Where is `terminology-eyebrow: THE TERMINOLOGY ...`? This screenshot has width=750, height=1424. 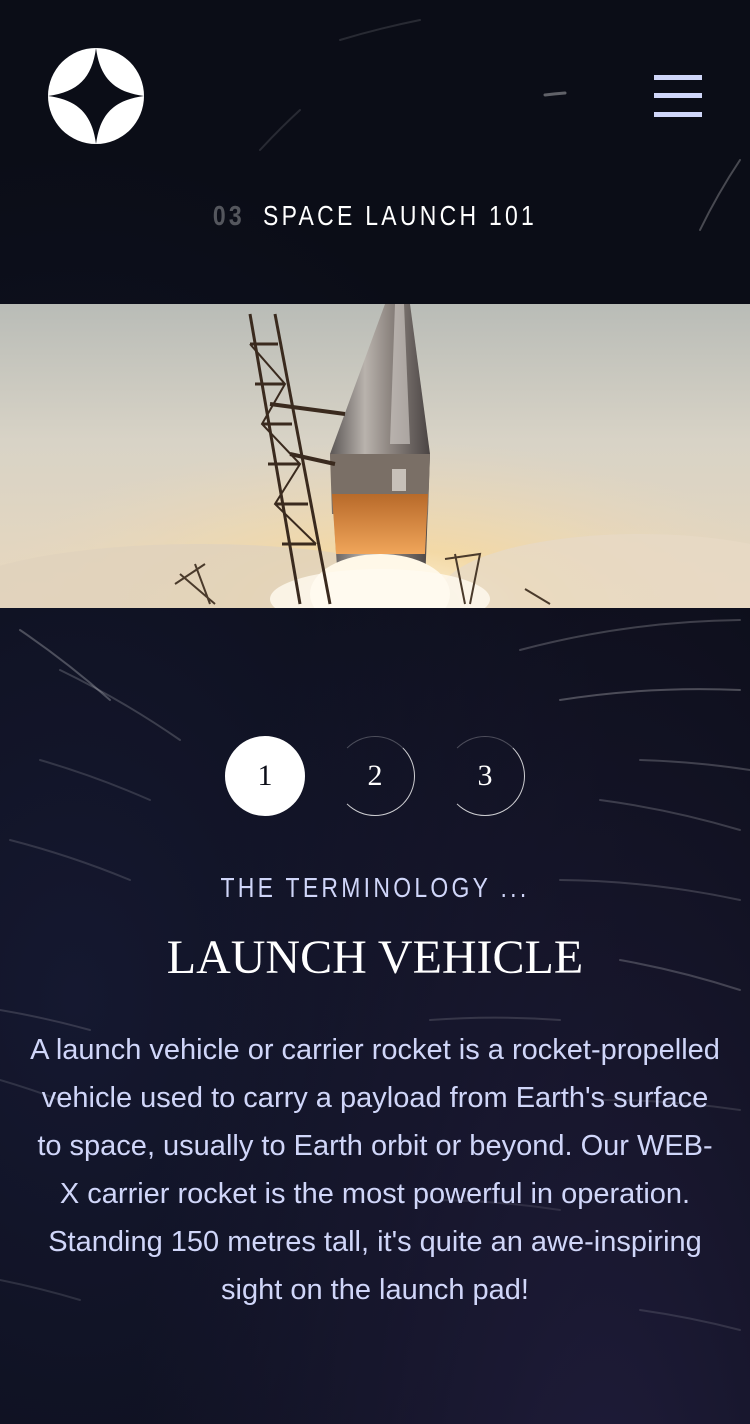
terminology-eyebrow: THE TERMINOLOGY ... is located at coordinates (375, 887).